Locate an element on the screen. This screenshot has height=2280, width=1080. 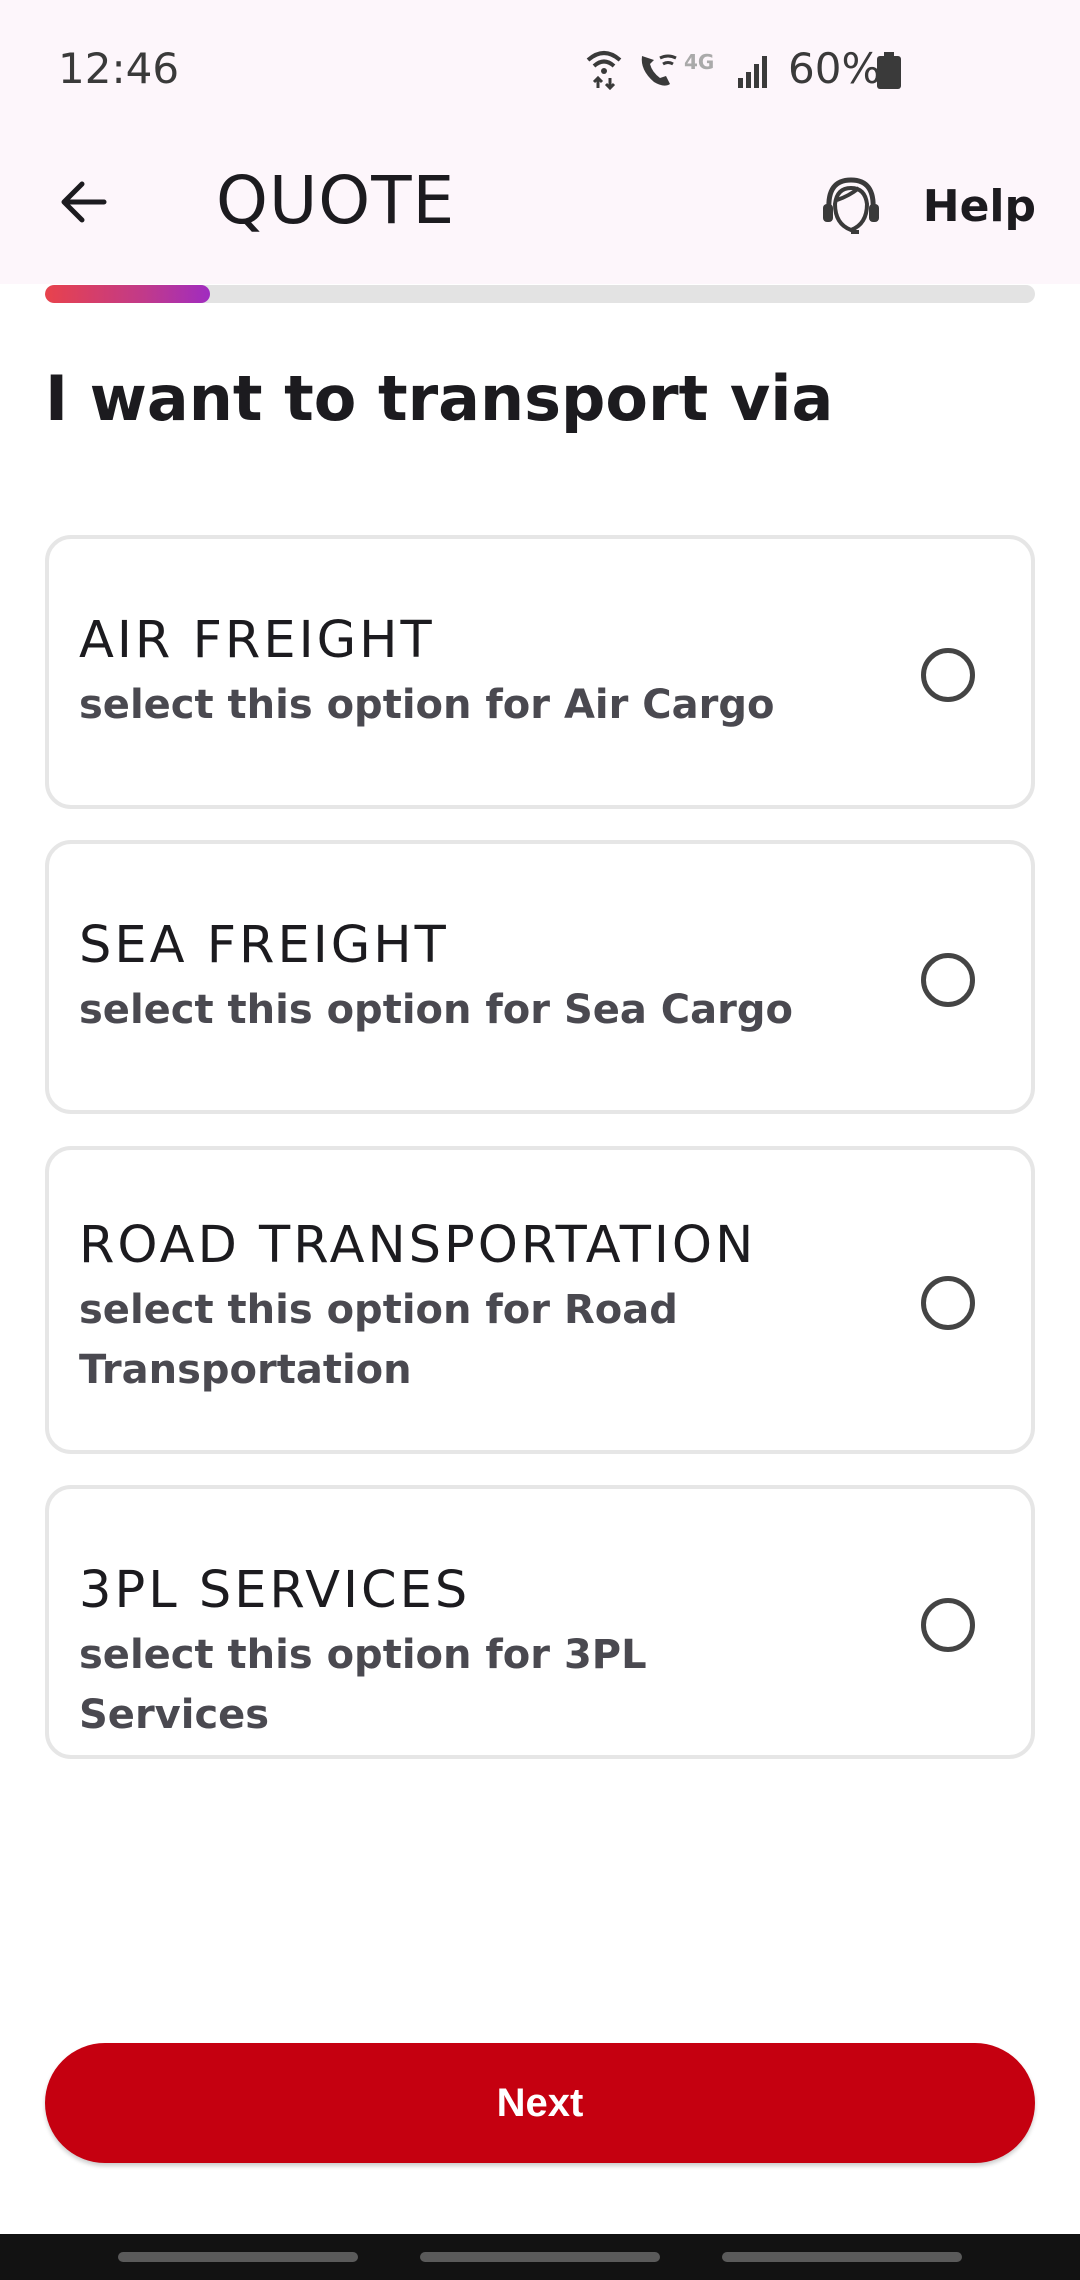
network-type-label: 4G is located at coordinates (699, 62).